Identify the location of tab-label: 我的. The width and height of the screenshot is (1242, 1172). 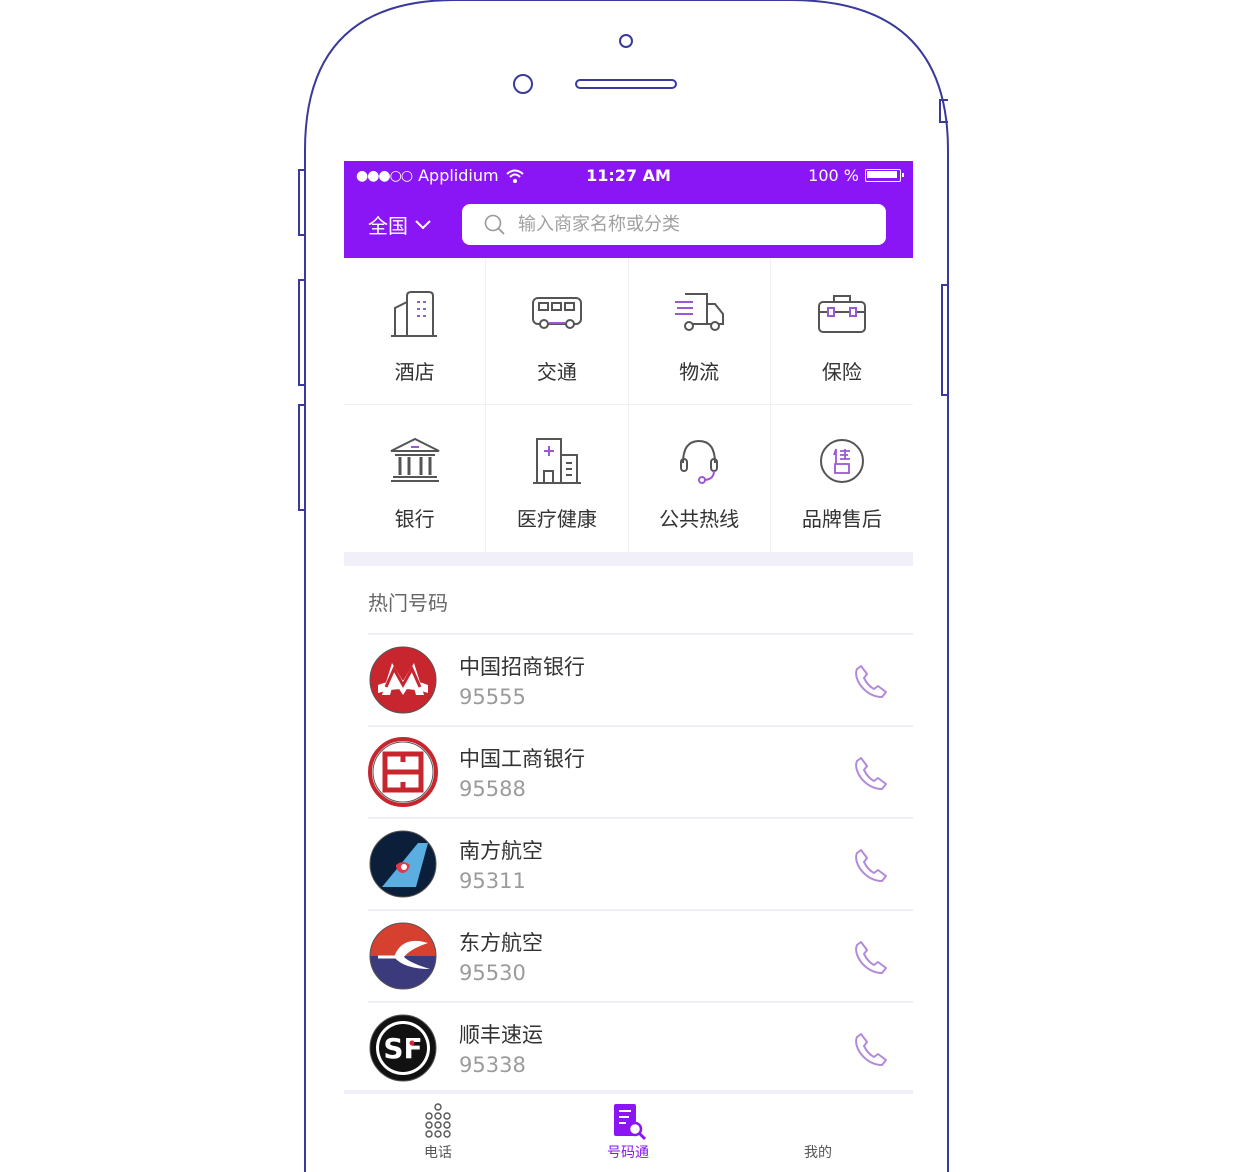
(818, 1153).